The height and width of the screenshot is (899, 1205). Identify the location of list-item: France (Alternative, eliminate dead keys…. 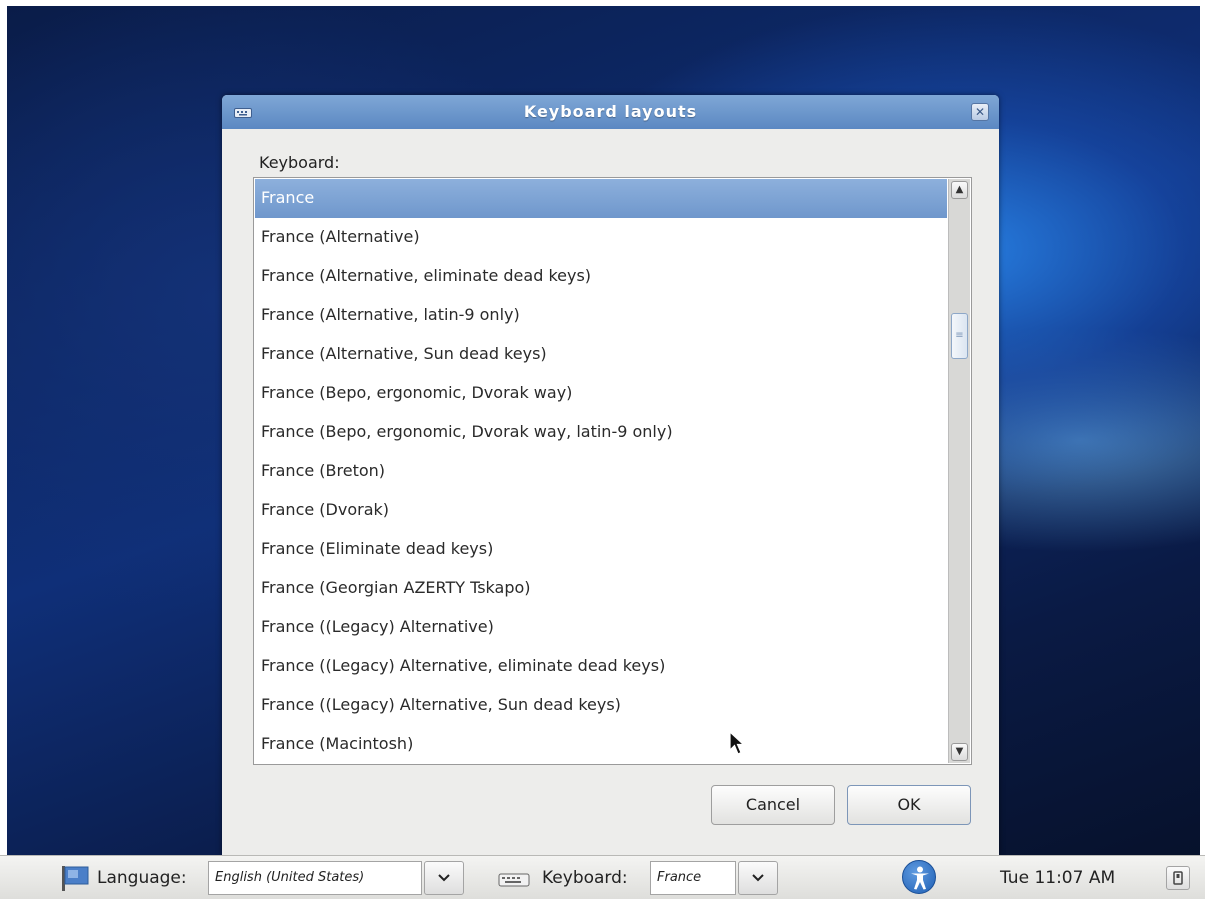
(601, 276).